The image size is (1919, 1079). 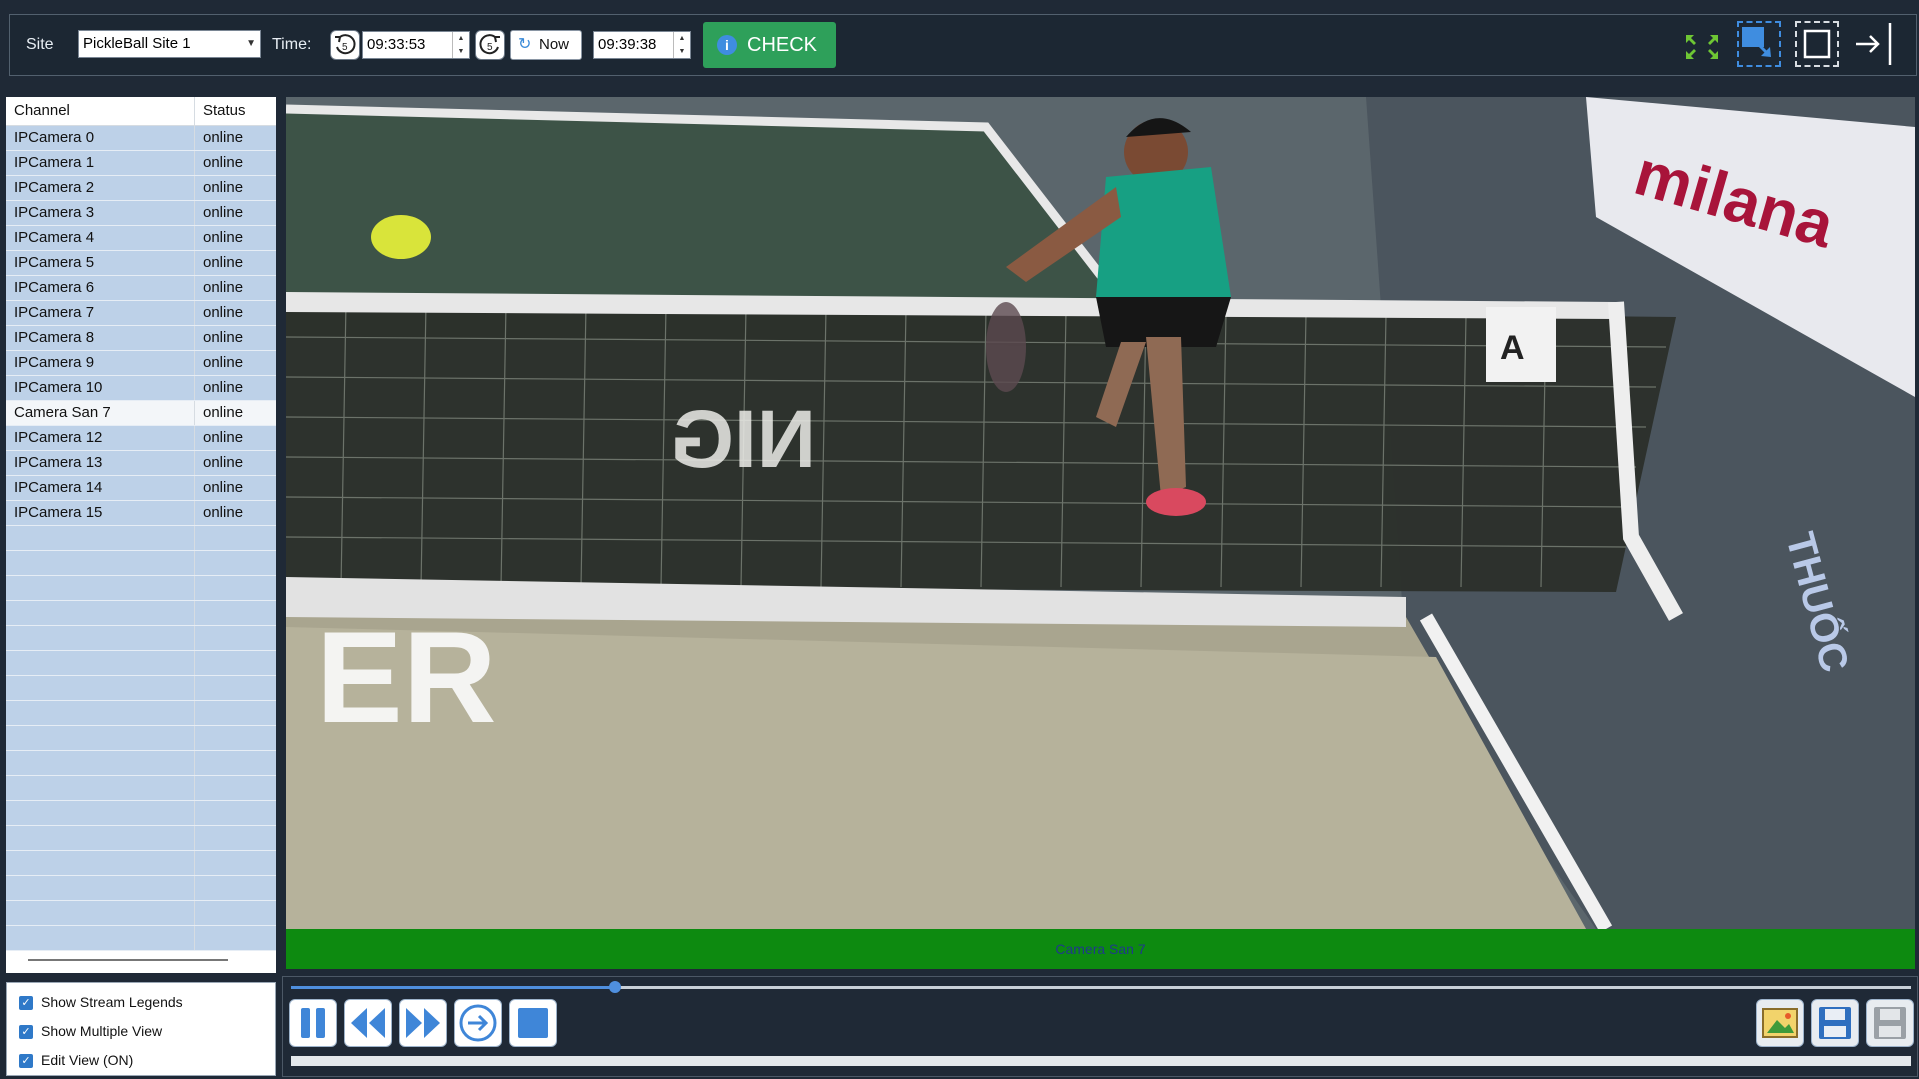 What do you see at coordinates (141, 288) in the screenshot?
I see `table-row: IPCamera 6 online` at bounding box center [141, 288].